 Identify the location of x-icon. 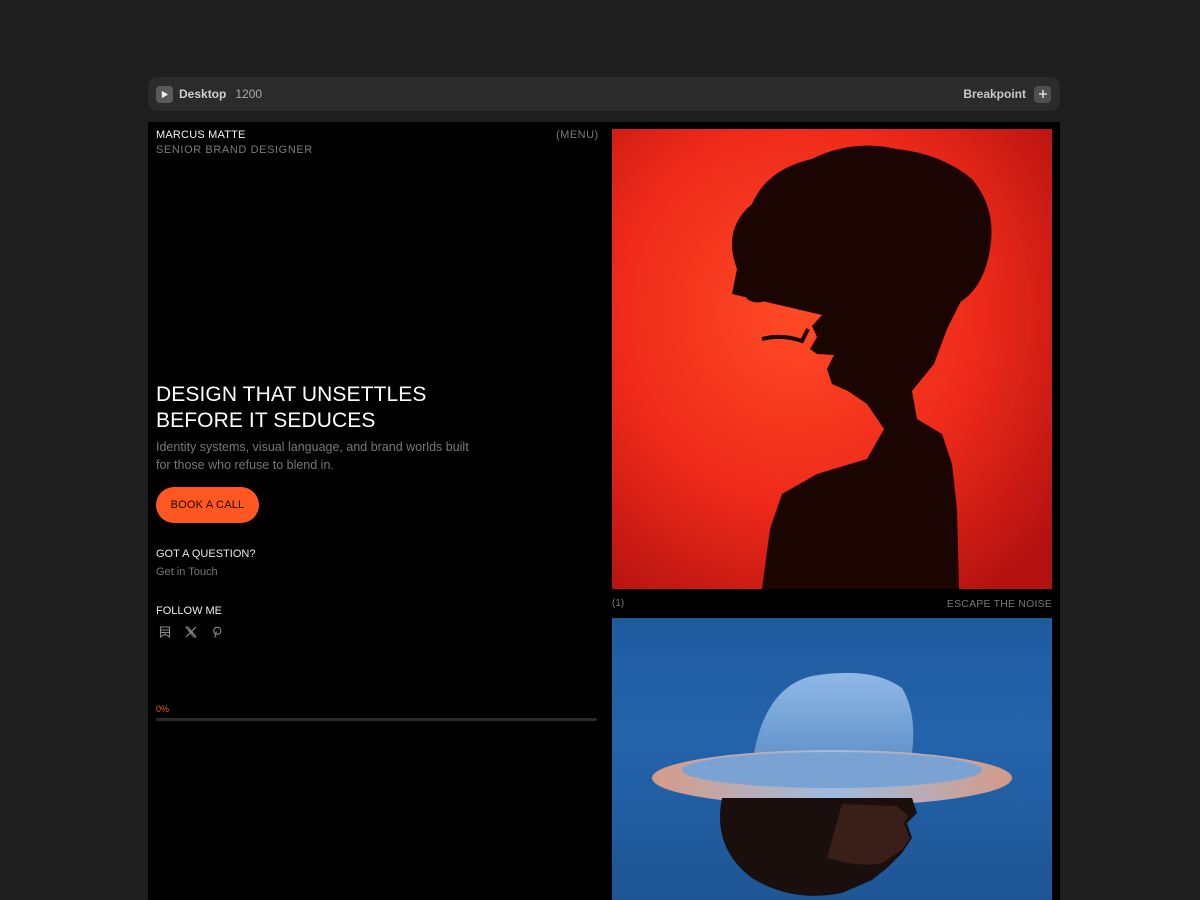
(191, 632).